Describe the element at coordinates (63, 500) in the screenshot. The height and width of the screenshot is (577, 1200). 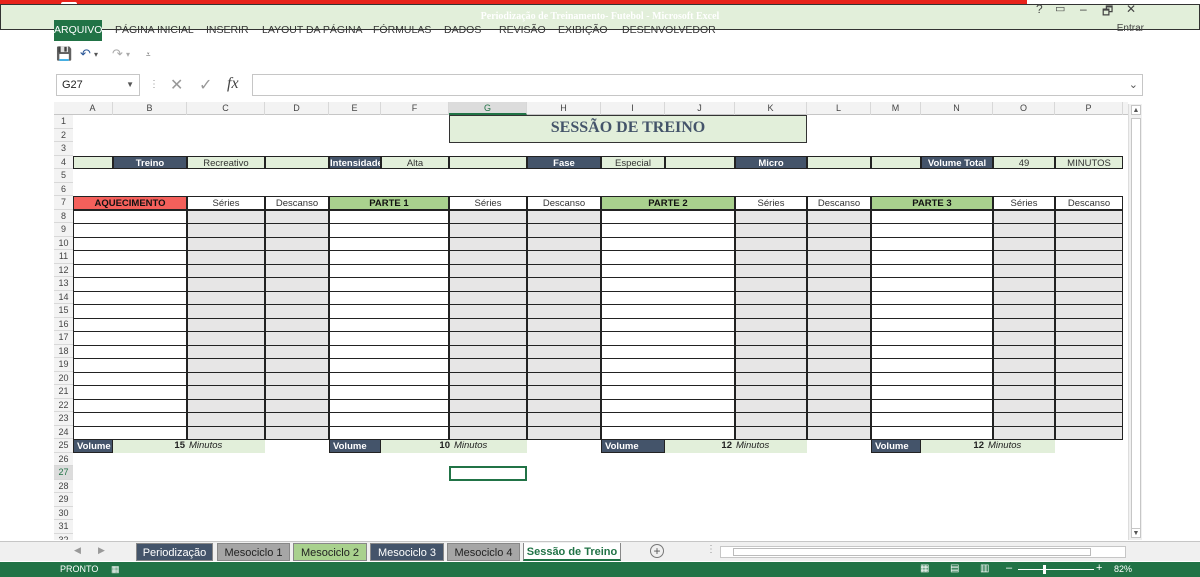
I see `row-header: 29` at that location.